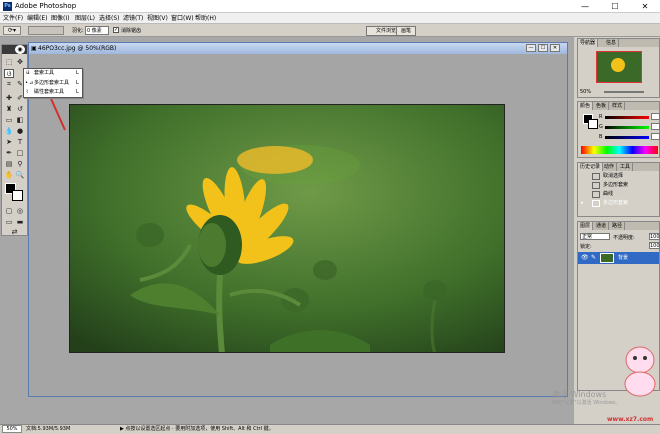  I want to click on mascot-logo-icon, so click(639, 374).